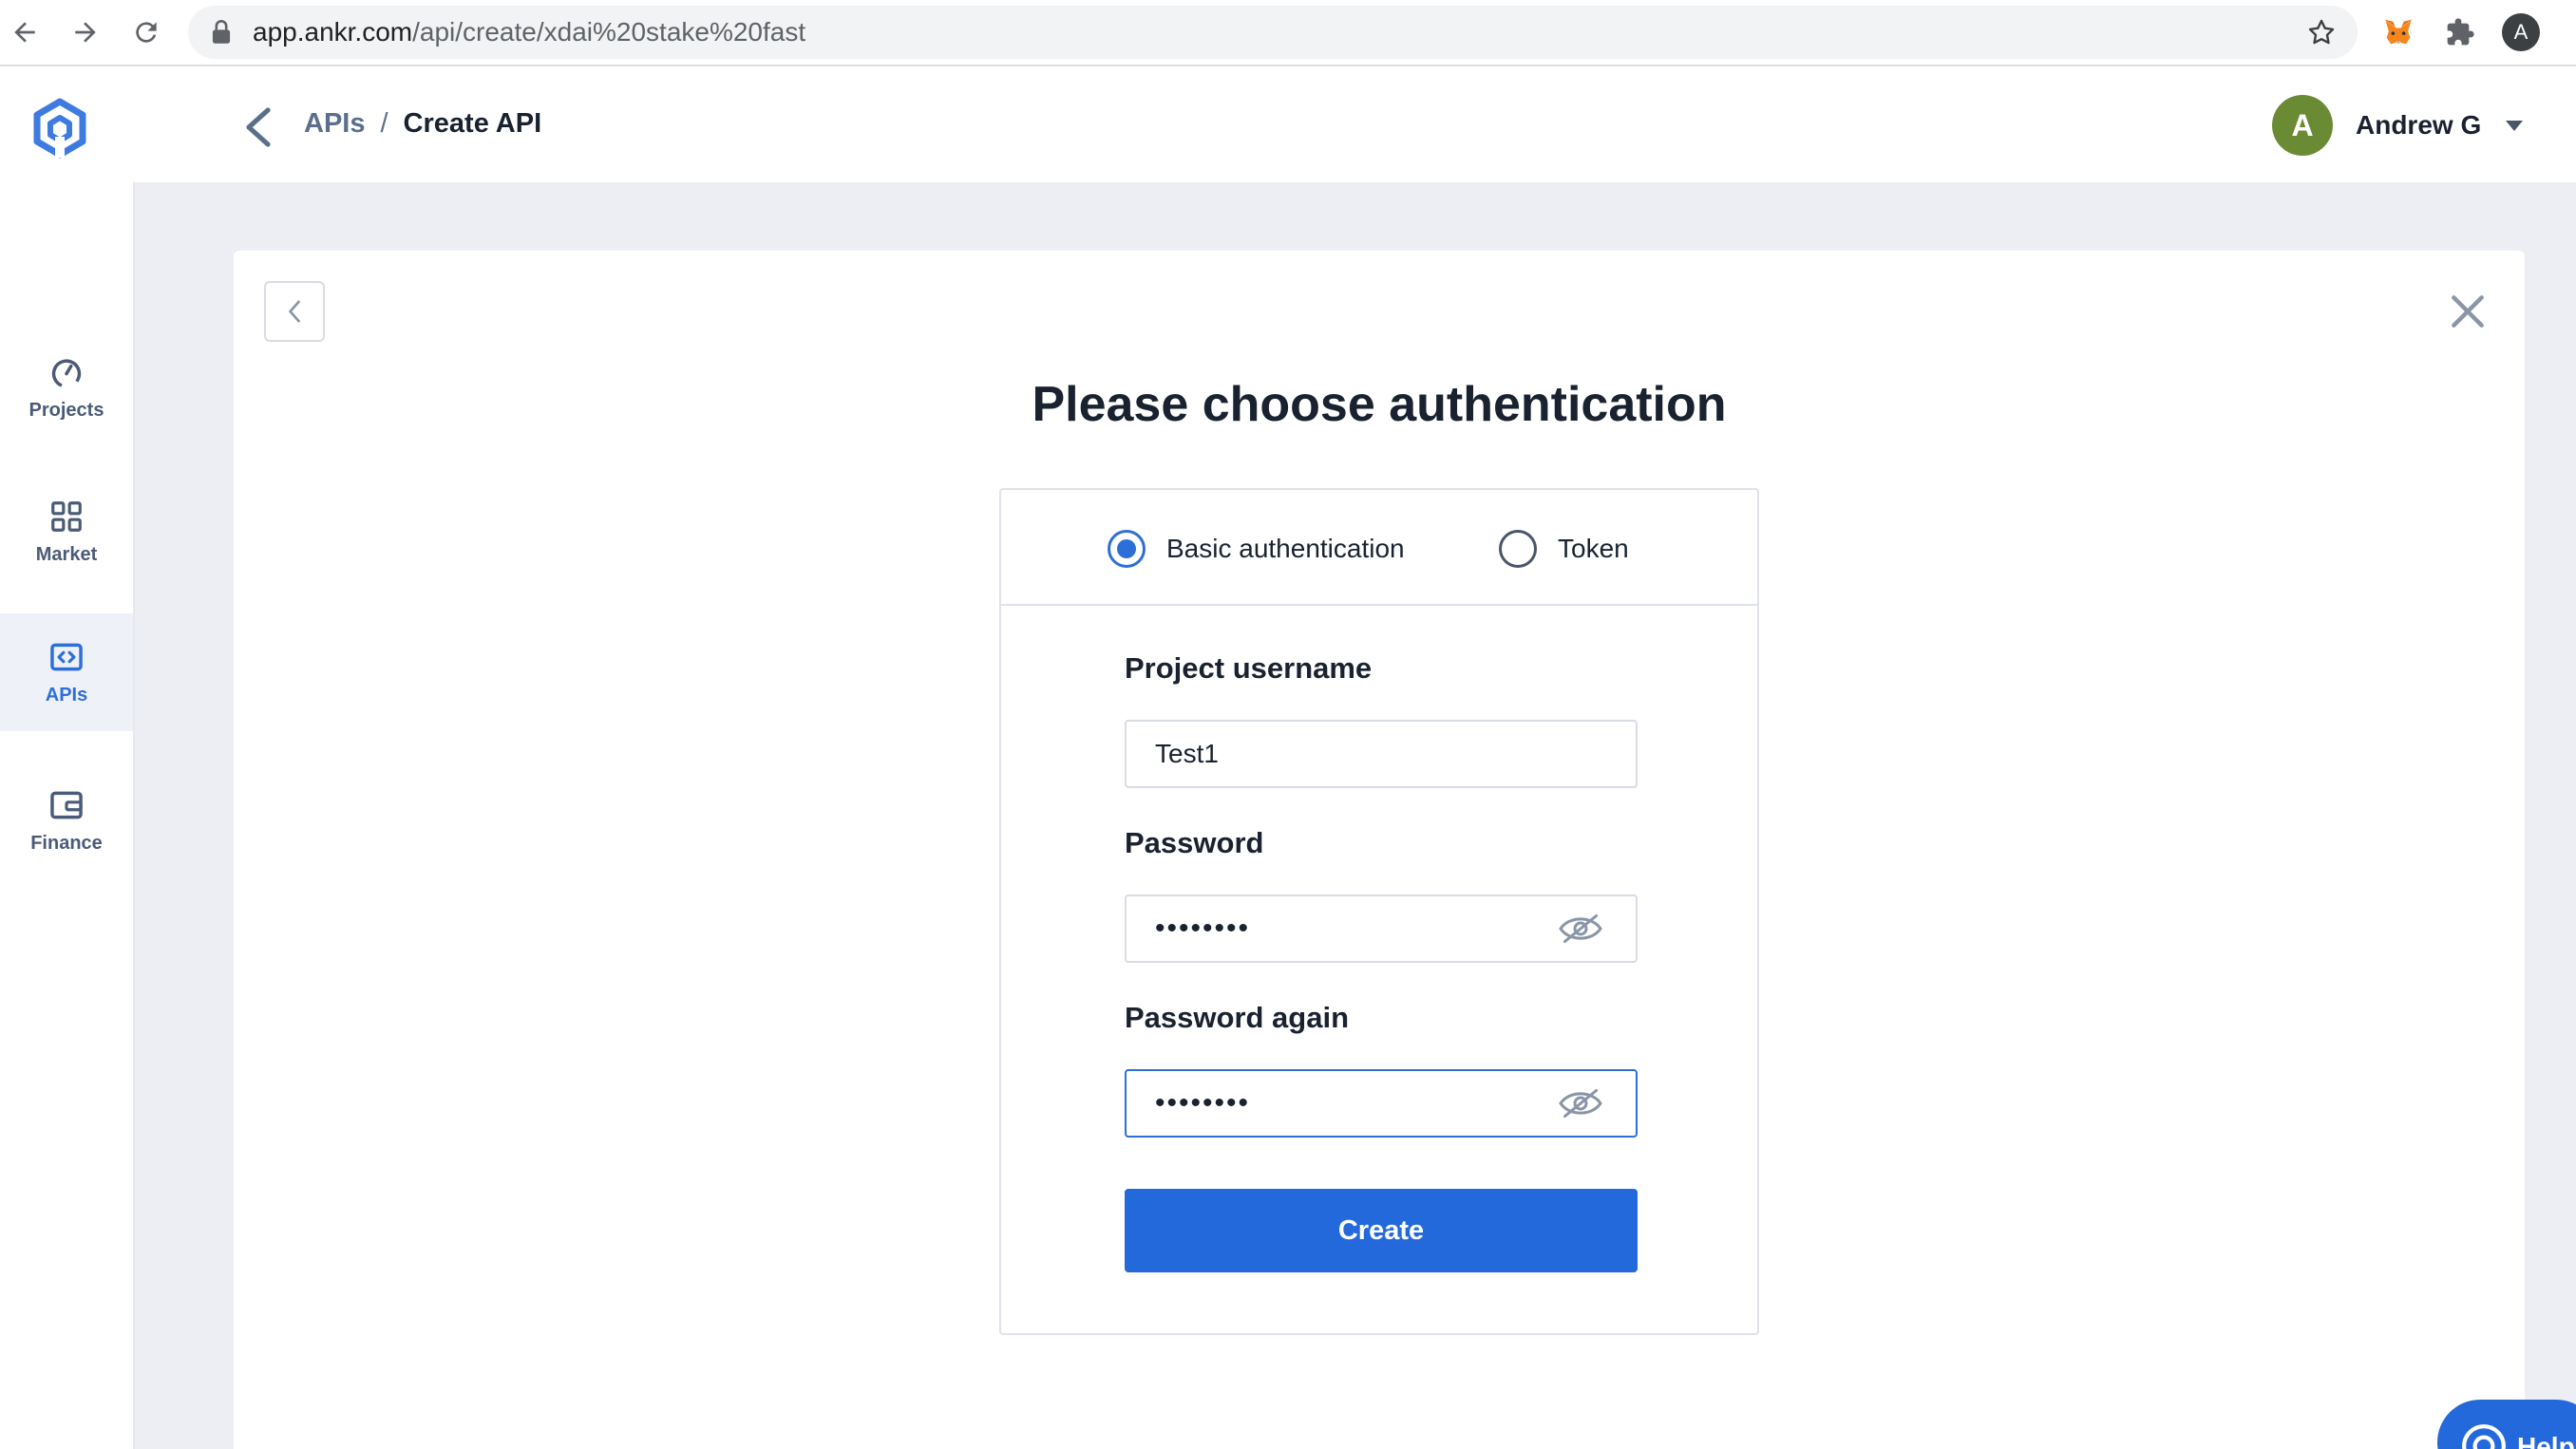 The image size is (2576, 1449). What do you see at coordinates (1249, 668) in the screenshot?
I see `username-label: Project username` at bounding box center [1249, 668].